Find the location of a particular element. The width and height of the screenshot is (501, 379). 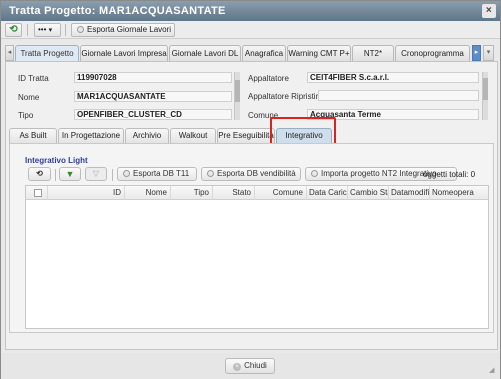

column-header-nome: Nome is located at coordinates (148, 193).